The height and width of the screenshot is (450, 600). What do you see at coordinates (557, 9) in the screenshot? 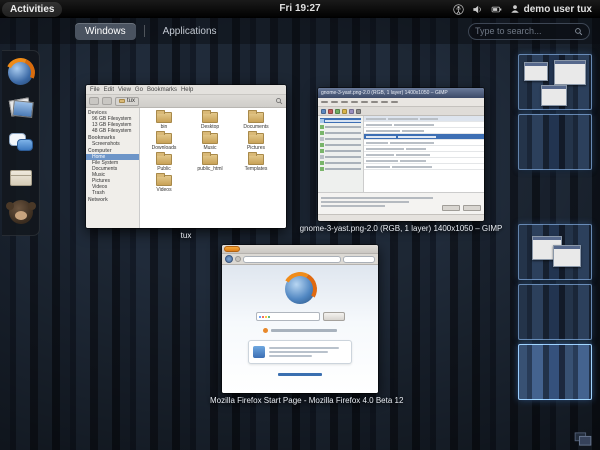
I see `user-menu-label: demo user tux` at bounding box center [557, 9].